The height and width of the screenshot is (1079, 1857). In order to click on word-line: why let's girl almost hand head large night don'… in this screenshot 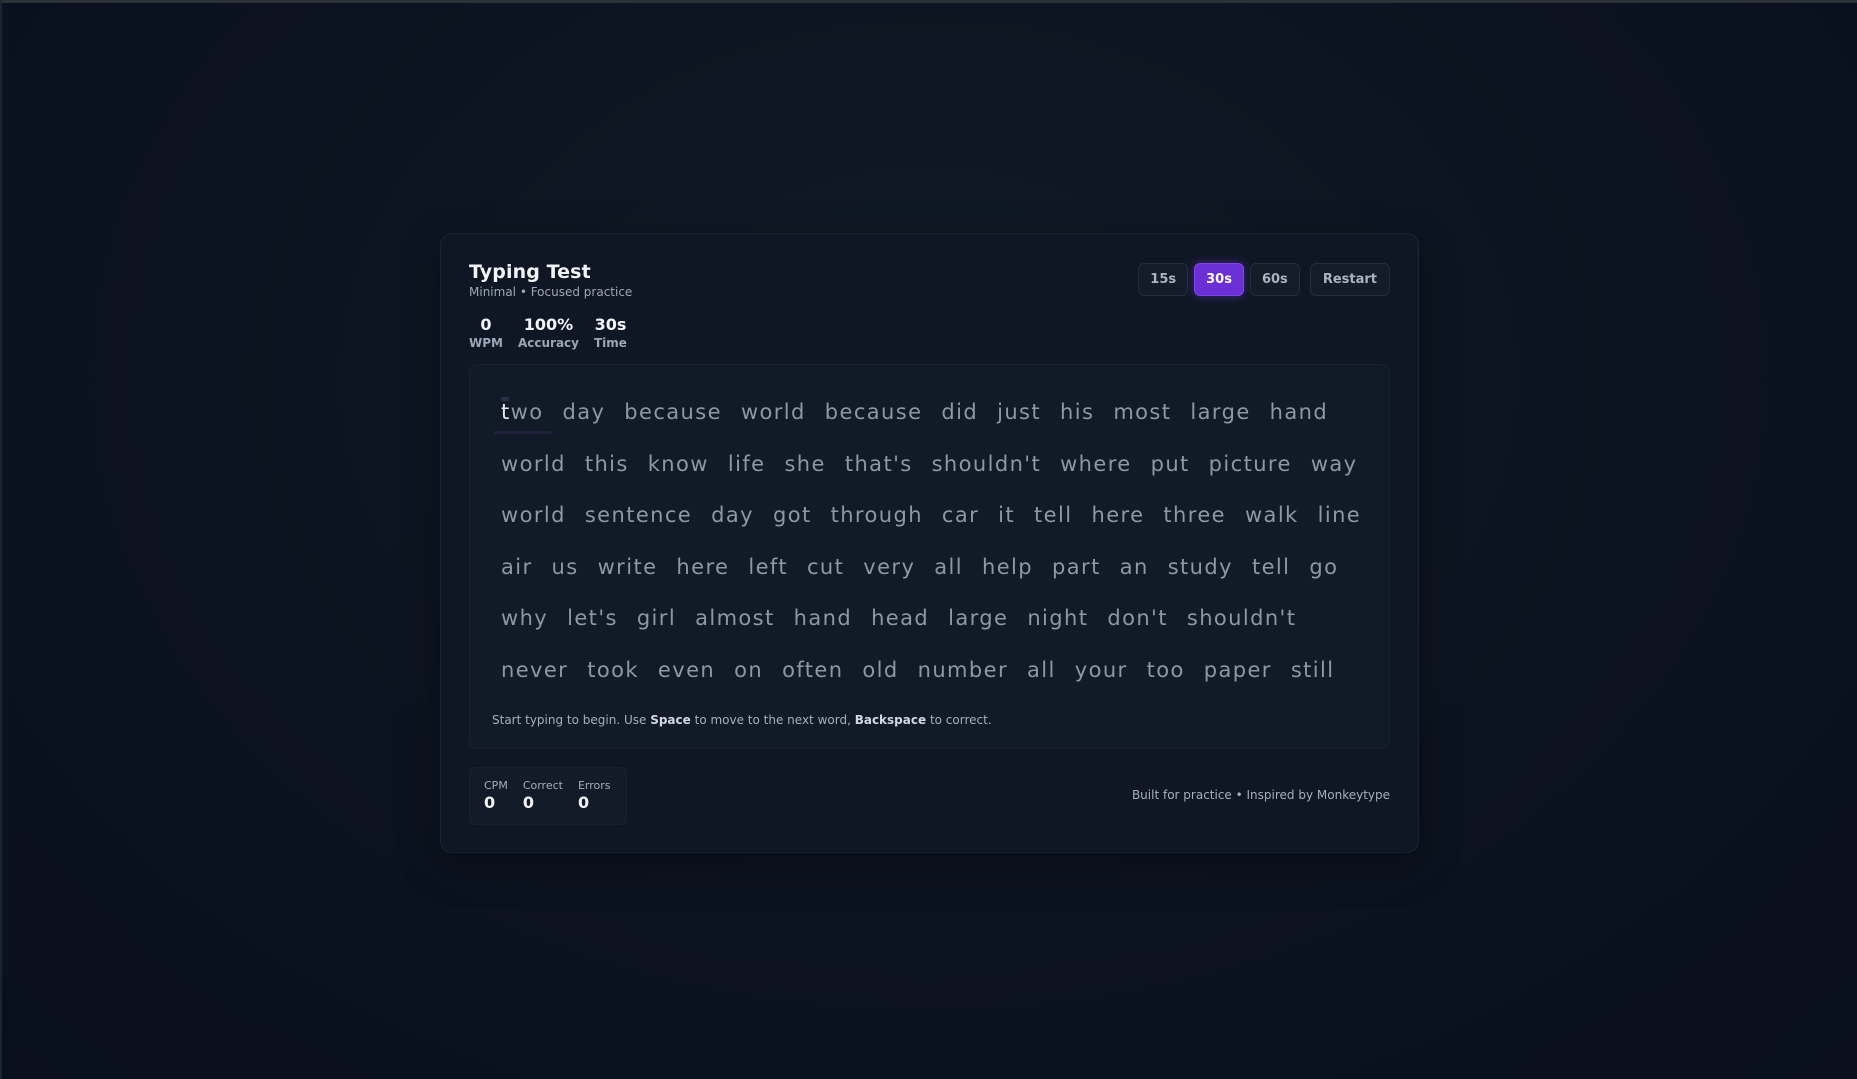, I will do `click(941, 625)`.